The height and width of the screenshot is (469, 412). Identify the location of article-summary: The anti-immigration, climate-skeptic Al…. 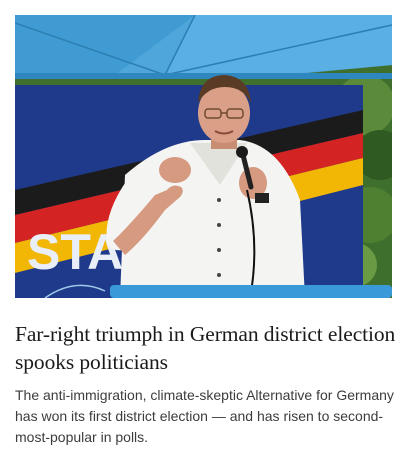
(204, 416).